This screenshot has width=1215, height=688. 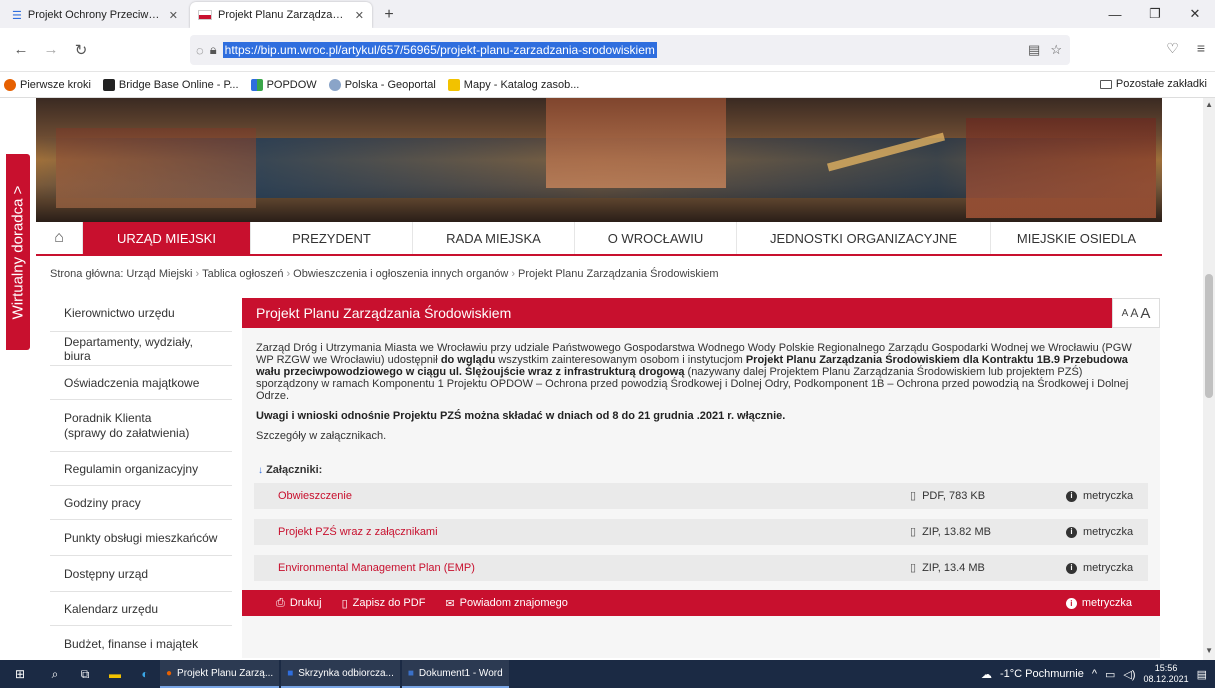 I want to click on attachment-meta: ▯ ZIP, 13.4 MB, so click(x=947, y=568).